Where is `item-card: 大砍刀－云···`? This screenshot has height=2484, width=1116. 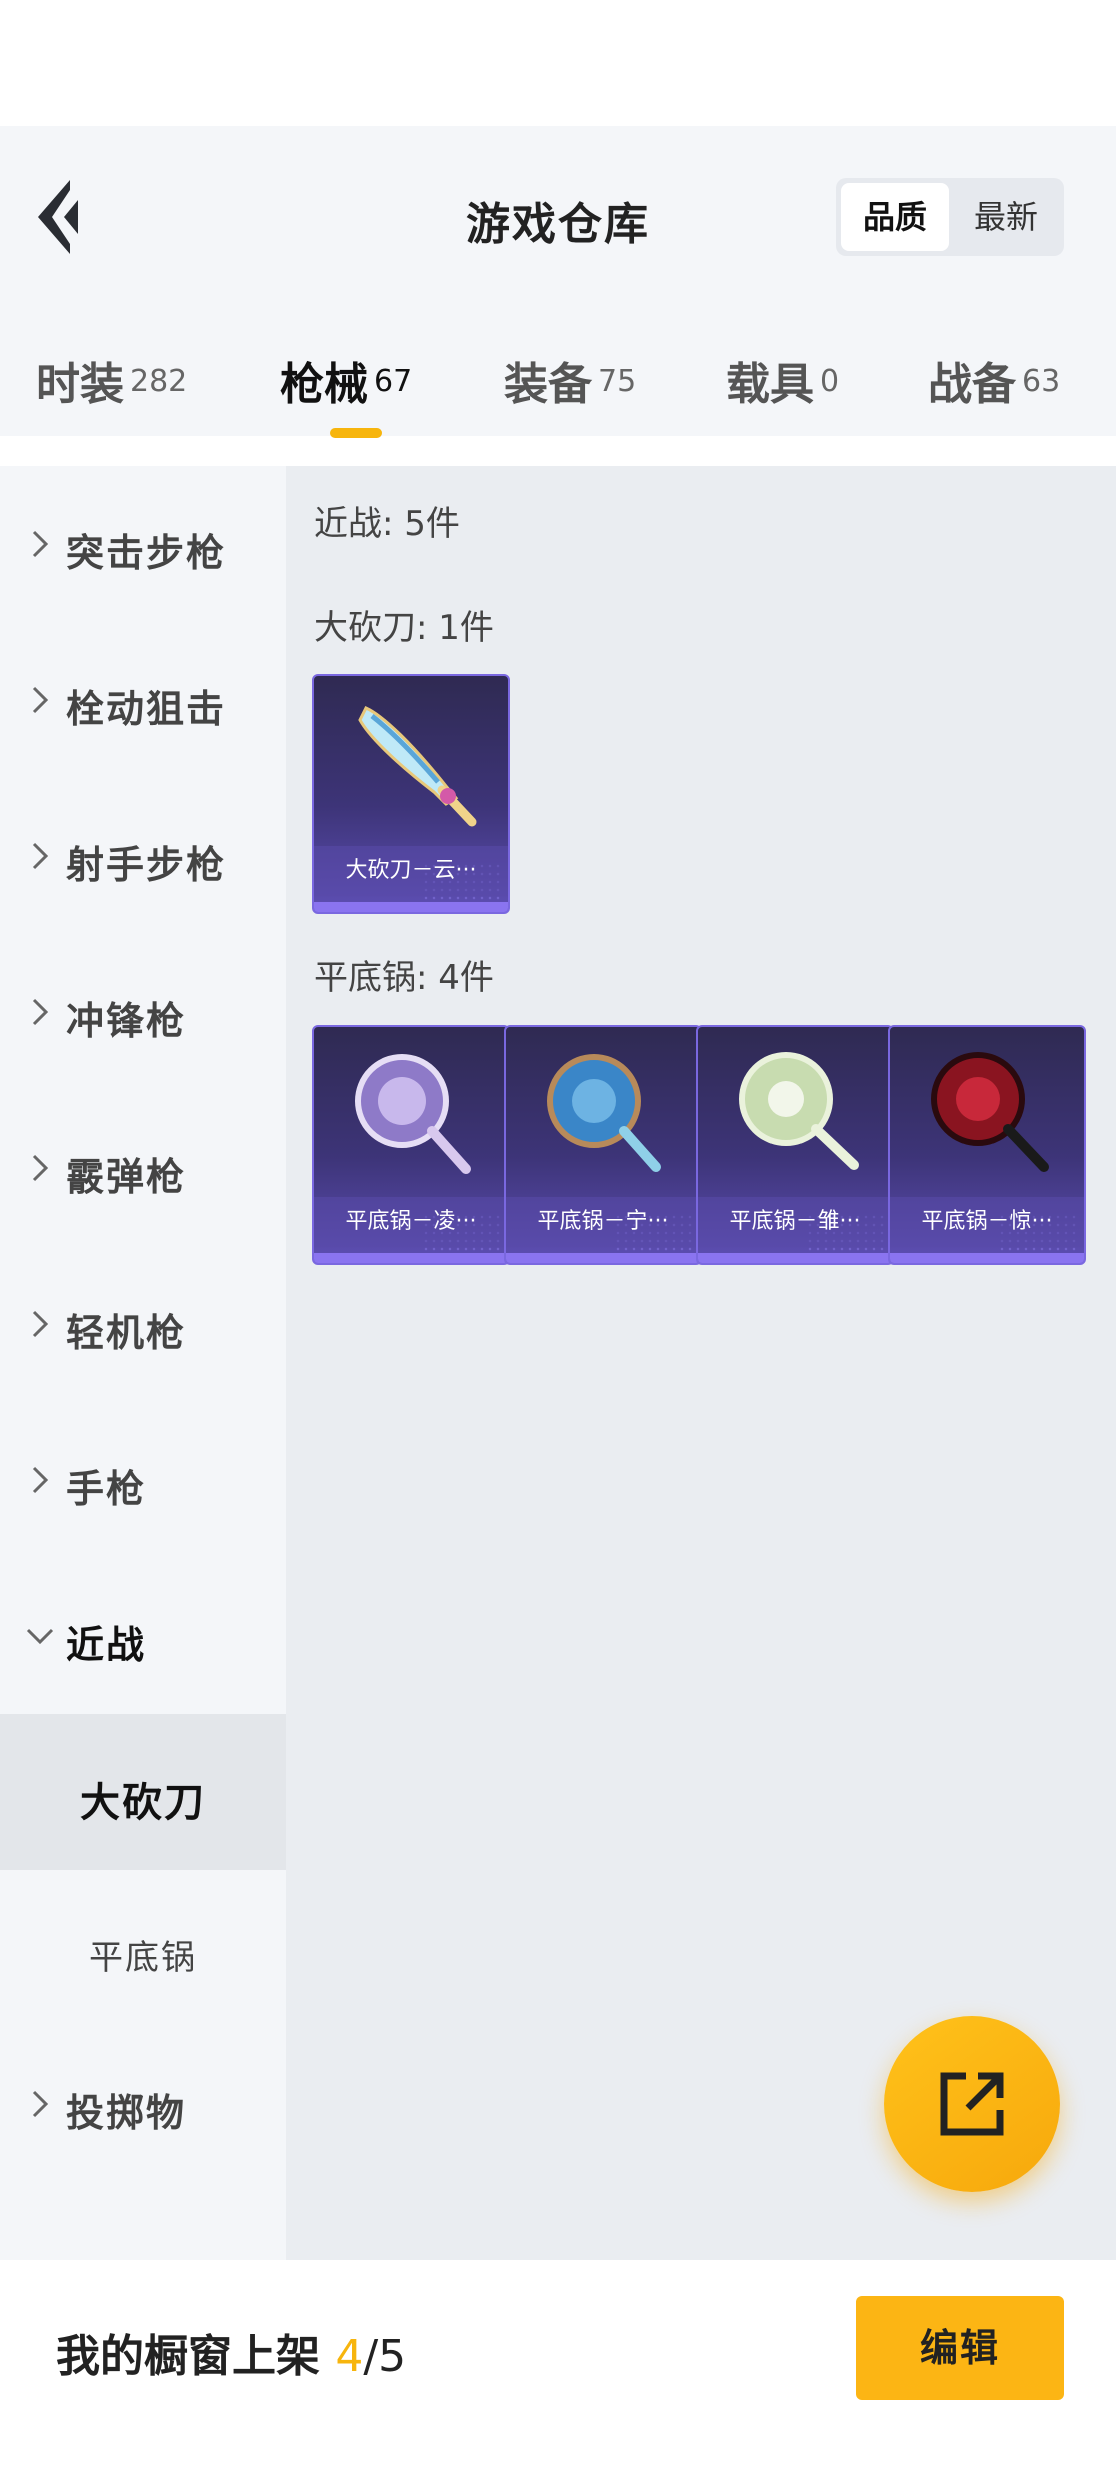 item-card: 大砍刀－云··· is located at coordinates (411, 794).